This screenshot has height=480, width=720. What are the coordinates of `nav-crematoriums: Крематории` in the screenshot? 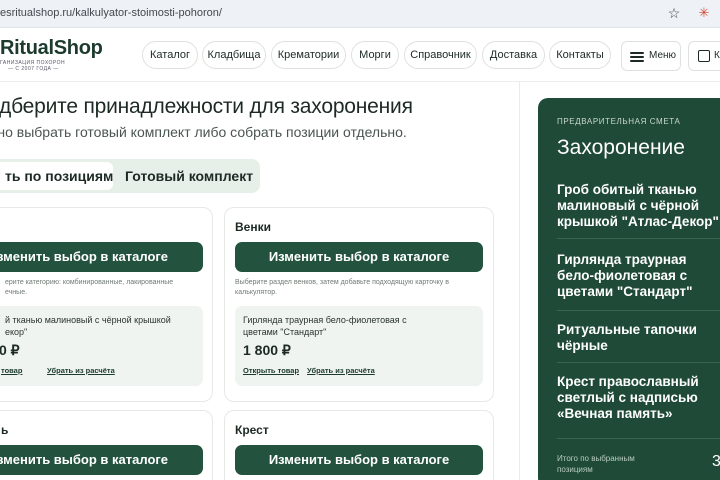 It's located at (308, 55).